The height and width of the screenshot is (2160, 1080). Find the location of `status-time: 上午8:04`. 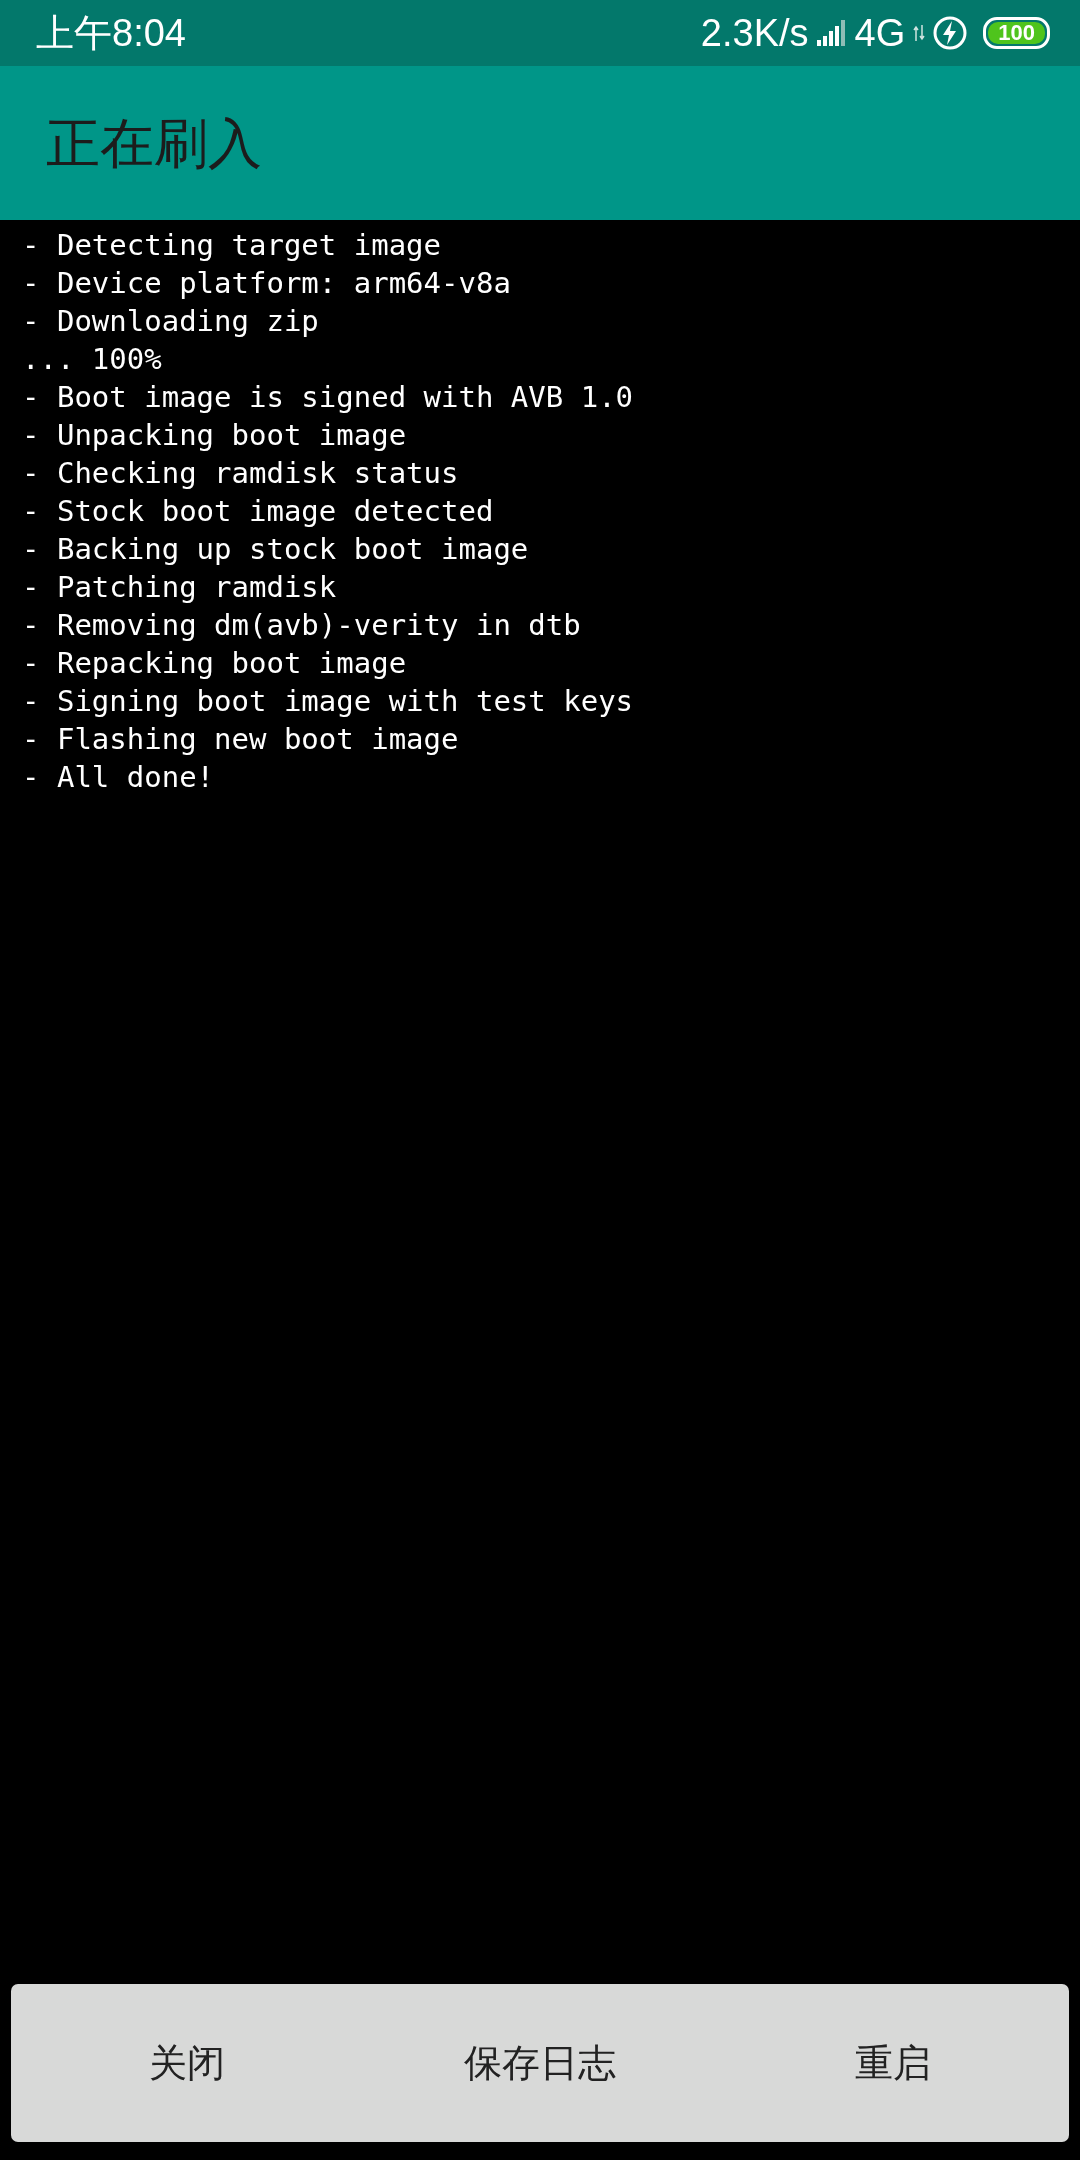

status-time: 上午8:04 is located at coordinates (111, 33).